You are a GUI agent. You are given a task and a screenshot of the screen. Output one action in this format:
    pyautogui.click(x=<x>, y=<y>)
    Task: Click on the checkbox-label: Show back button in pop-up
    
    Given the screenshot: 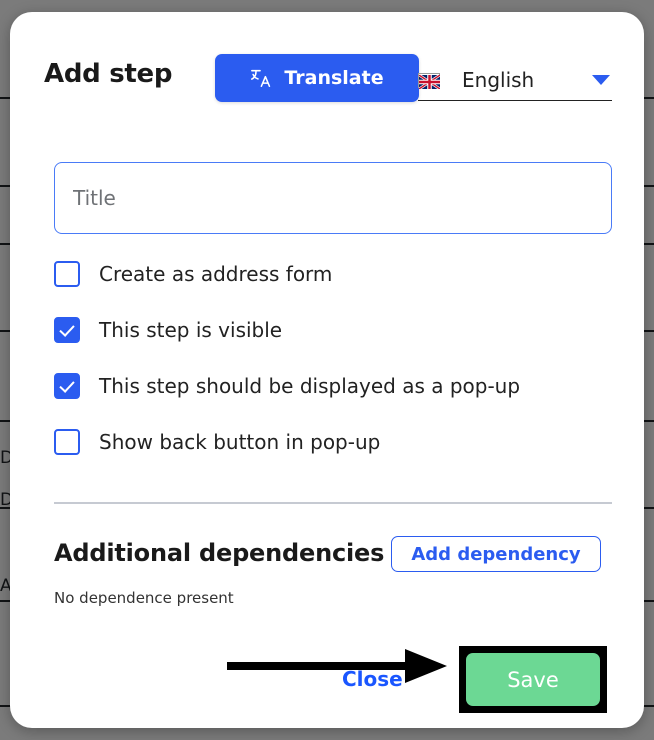 What is the action you would take?
    pyautogui.click(x=240, y=442)
    